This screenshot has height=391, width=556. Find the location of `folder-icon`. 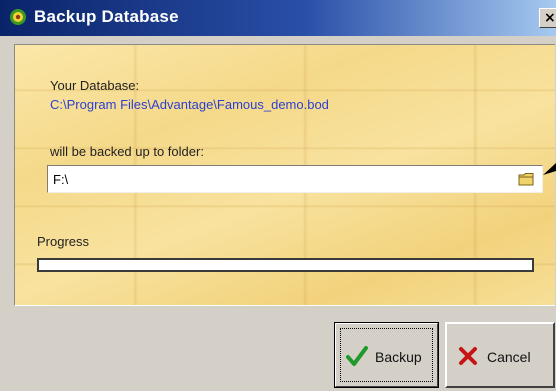

folder-icon is located at coordinates (526, 179).